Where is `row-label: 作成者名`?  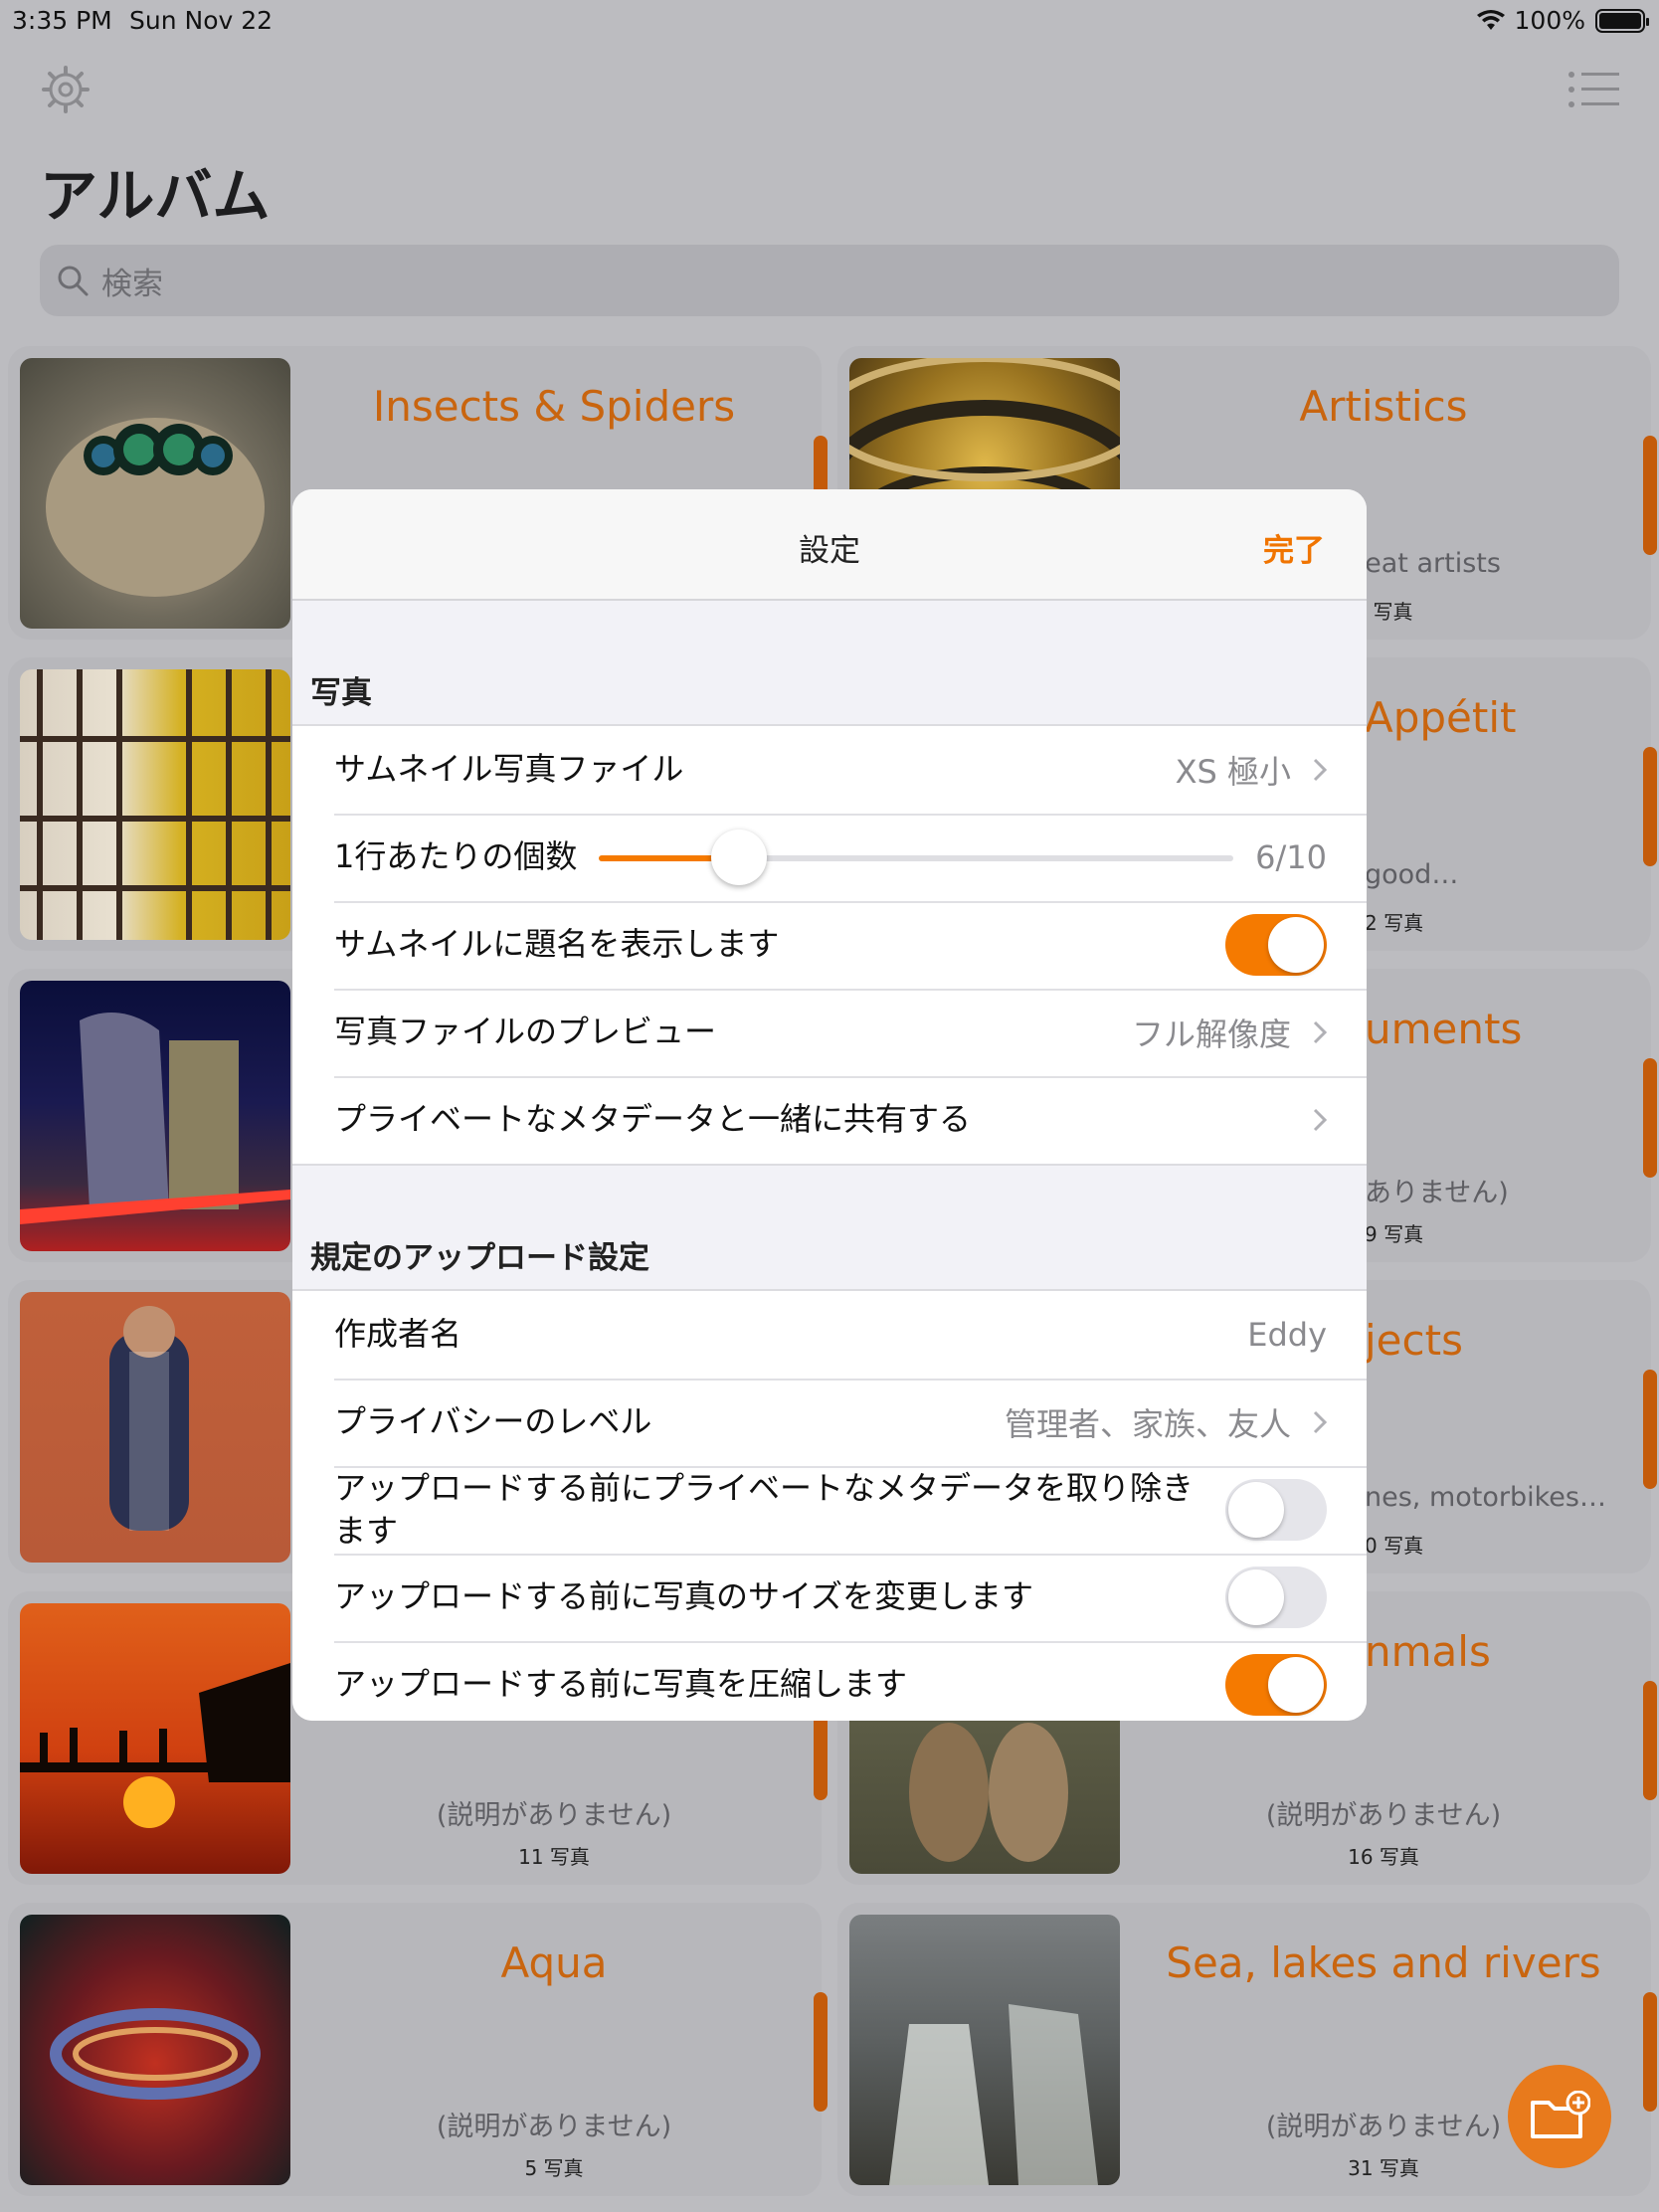
row-label: 作成者名 is located at coordinates (398, 1334).